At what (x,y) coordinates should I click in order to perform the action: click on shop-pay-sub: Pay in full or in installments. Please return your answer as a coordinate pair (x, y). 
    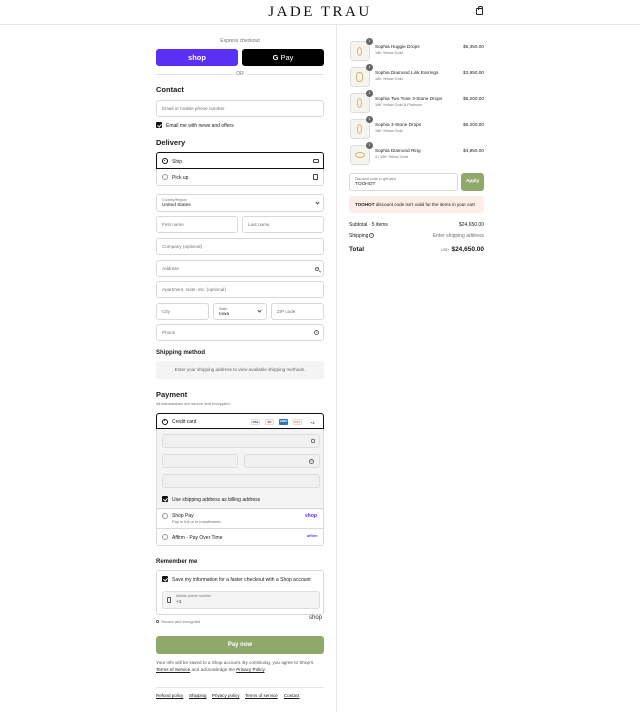
    Looking at the image, I should click on (196, 521).